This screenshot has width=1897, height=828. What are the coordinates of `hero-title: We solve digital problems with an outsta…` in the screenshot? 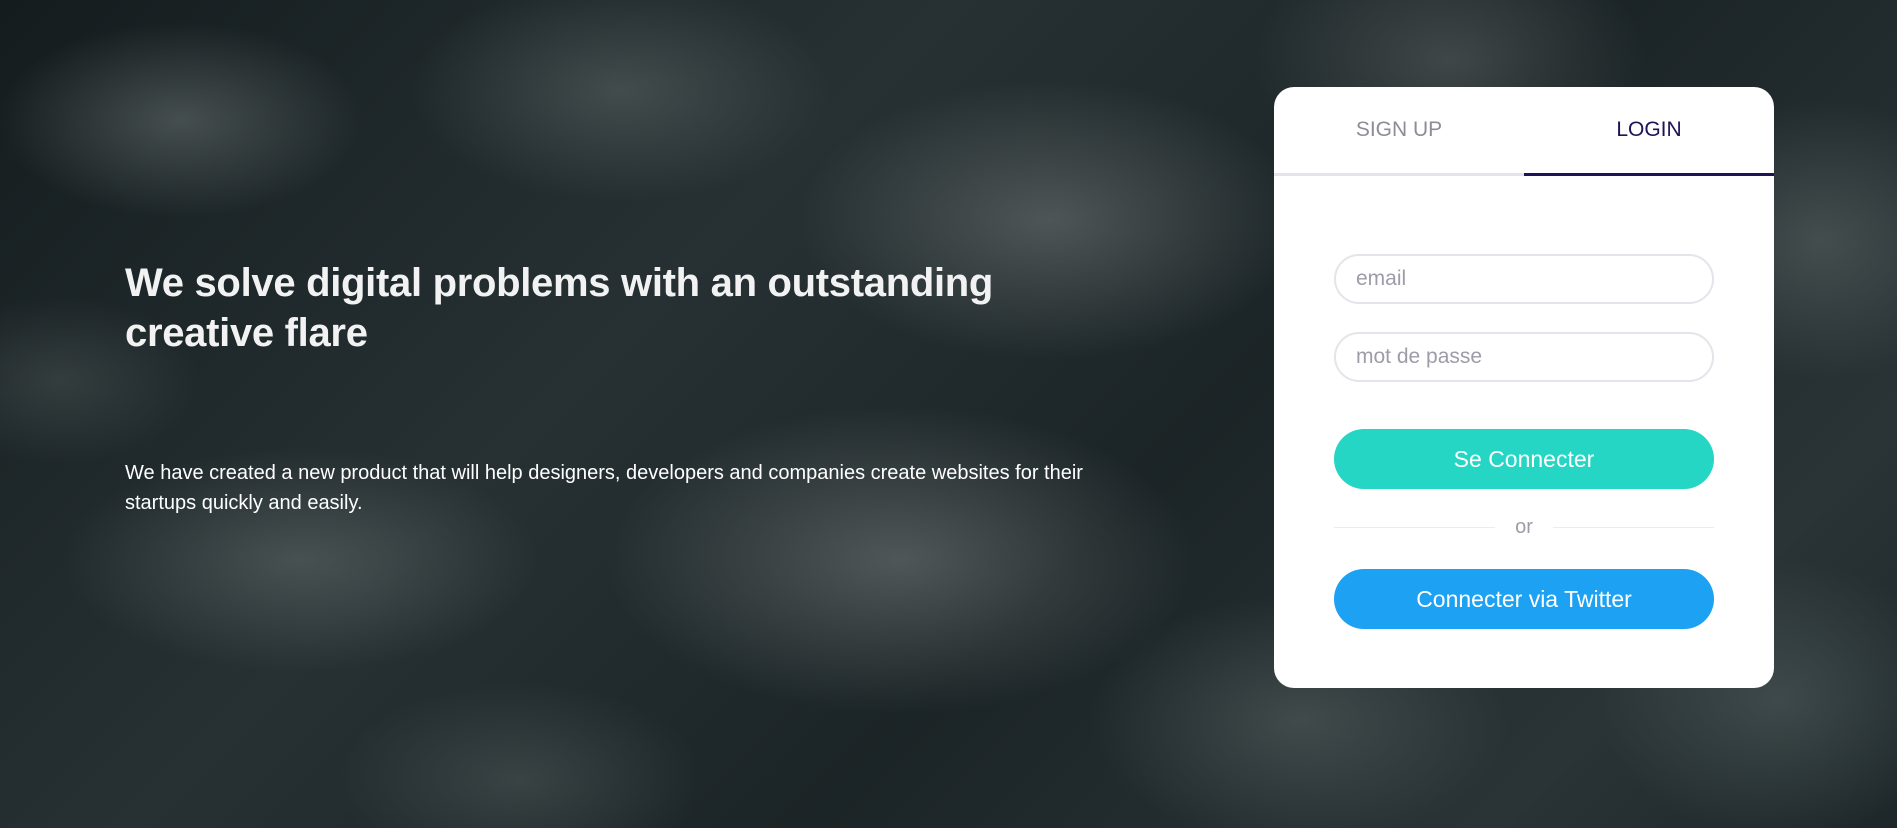 It's located at (559, 308).